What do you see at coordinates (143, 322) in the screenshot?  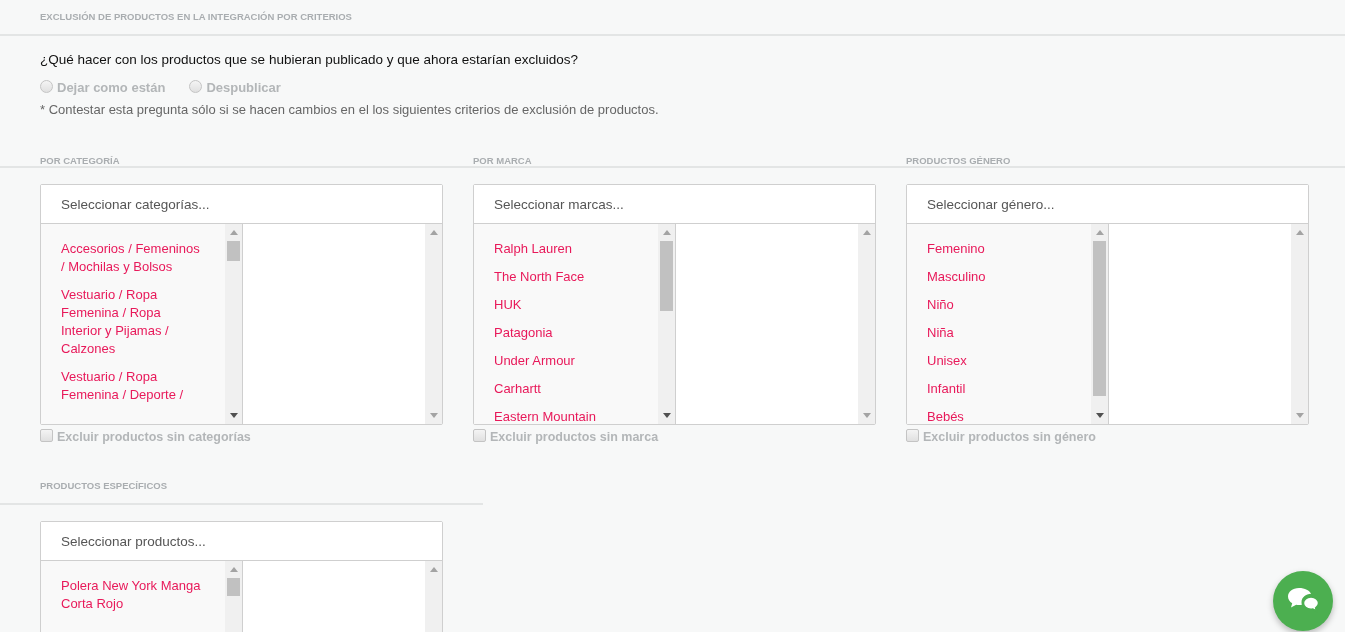 I see `option-item: Vestuario / Ropa Femenina / Ropa Interior y Pijamas / Calzones` at bounding box center [143, 322].